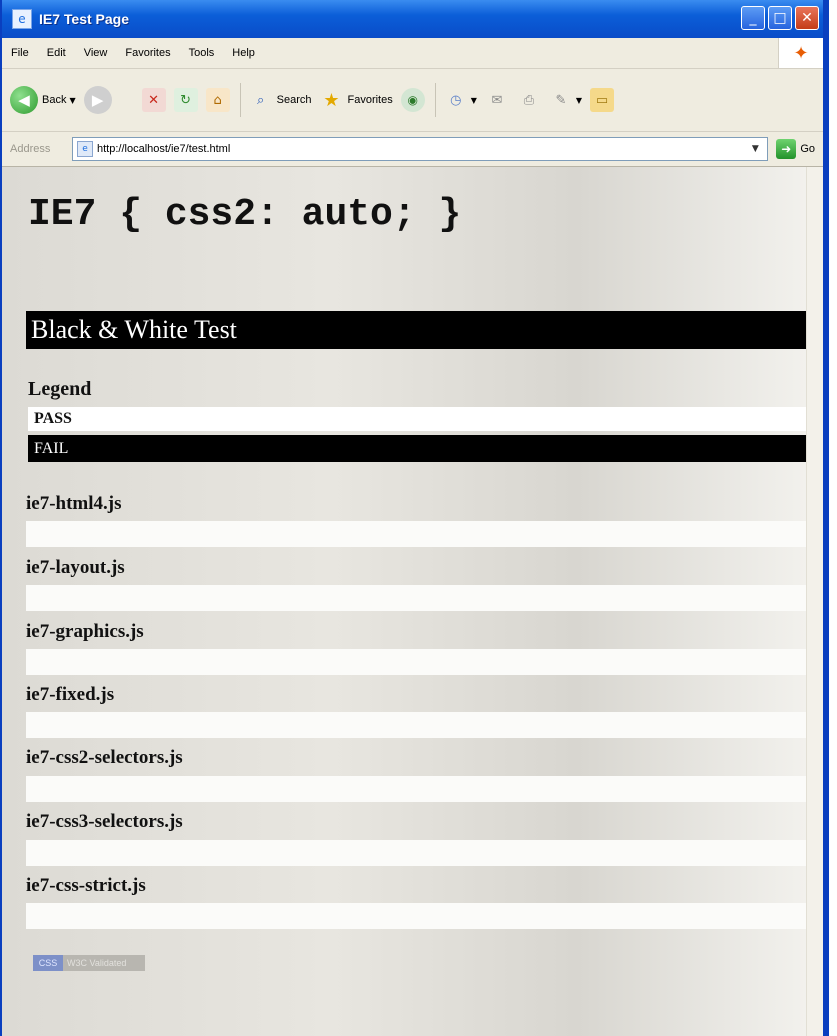 This screenshot has width=837, height=1036. I want to click on back-dropdown-icon: ▼, so click(72, 100).